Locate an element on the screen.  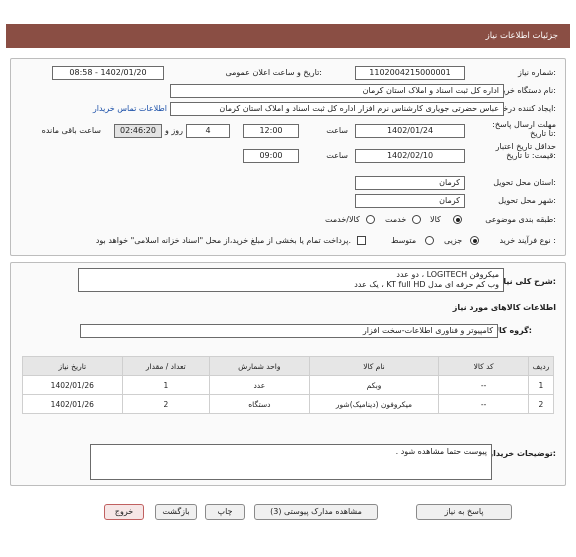
buyer-notes-text: پیوست حتما مشاهده شود . is located at coordinates (441, 451).